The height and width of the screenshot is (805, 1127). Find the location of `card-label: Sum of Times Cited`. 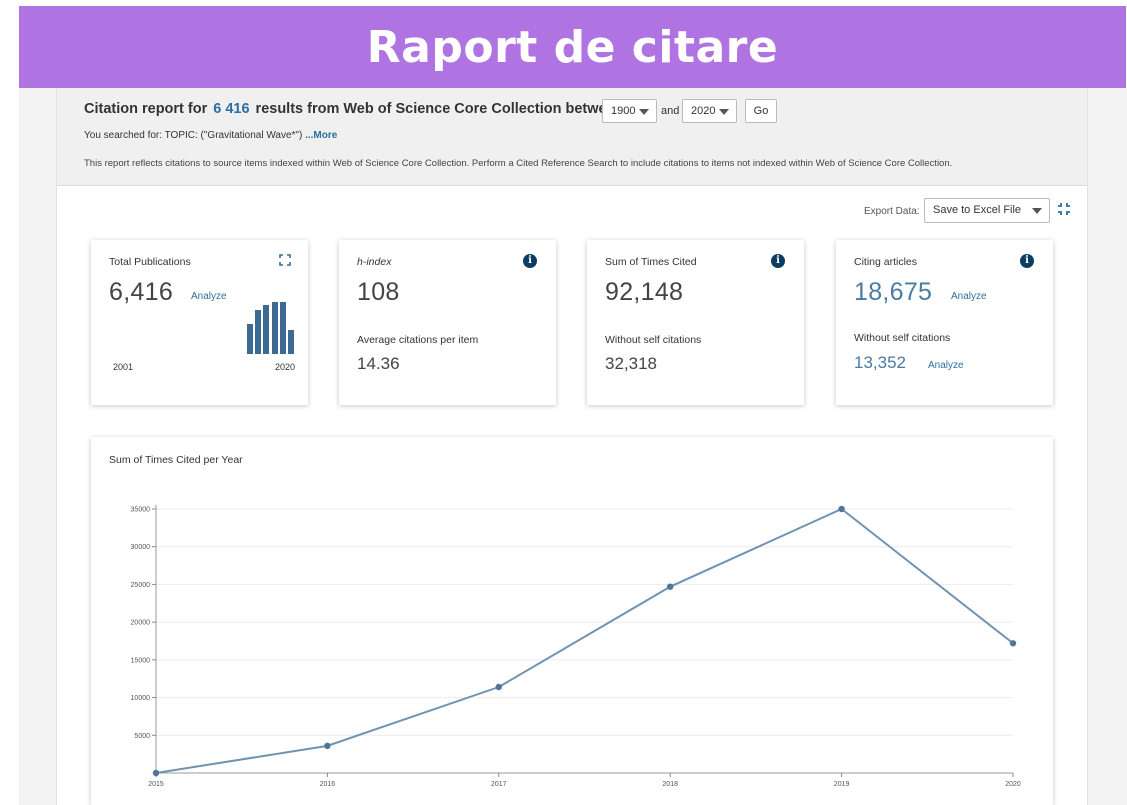

card-label: Sum of Times Cited is located at coordinates (651, 262).